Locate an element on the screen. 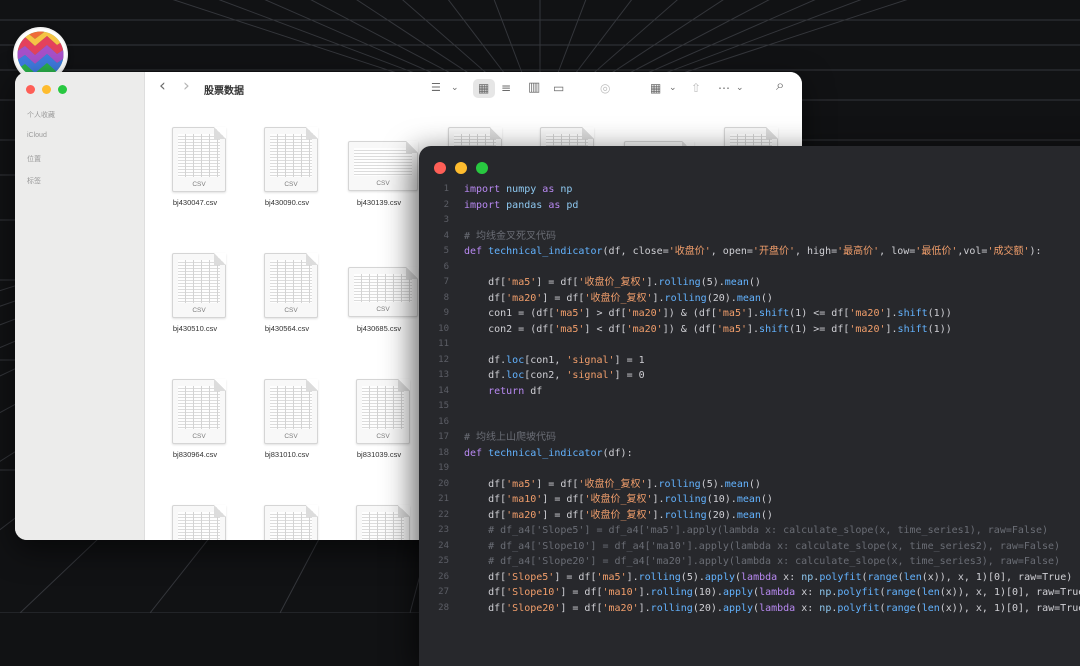 This screenshot has width=1080, height=666. code-text: import pandas as pd is located at coordinates (521, 205).